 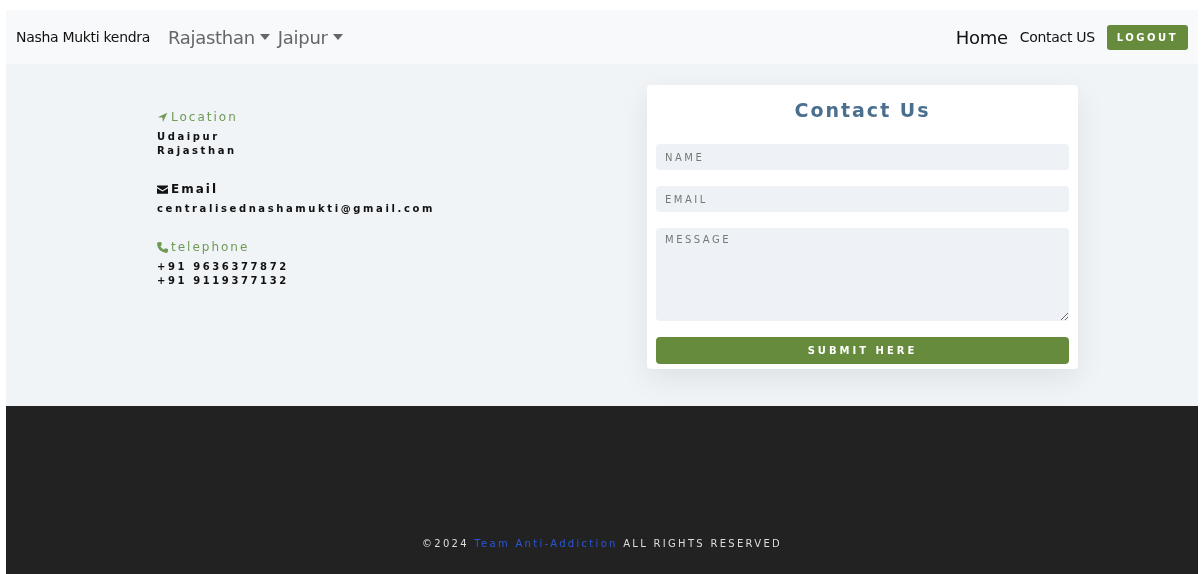 What do you see at coordinates (862, 110) in the screenshot?
I see `form-title: Contact Us` at bounding box center [862, 110].